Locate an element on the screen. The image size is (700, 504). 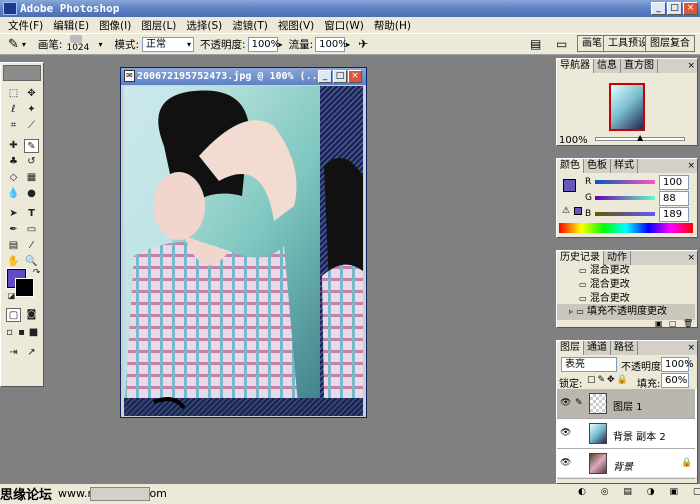
tab-histogram: 直方图 is located at coordinates (639, 66).